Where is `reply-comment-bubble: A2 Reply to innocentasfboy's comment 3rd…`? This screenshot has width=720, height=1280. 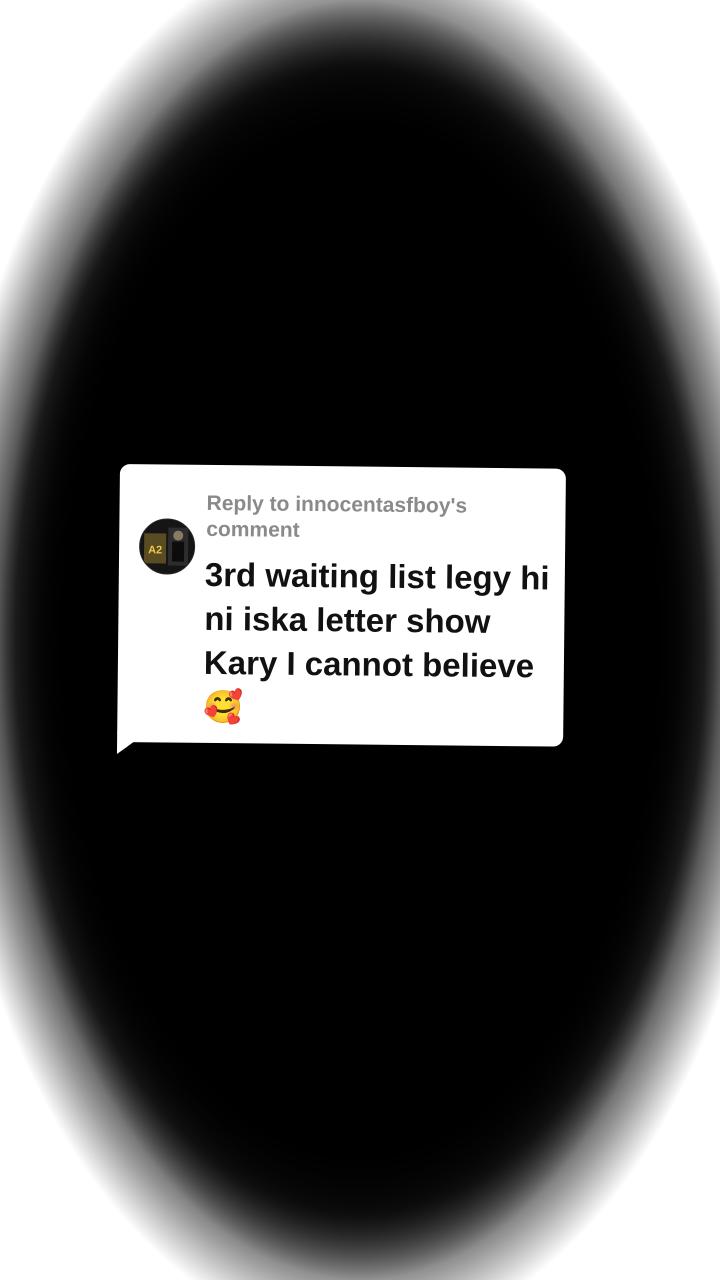 reply-comment-bubble: A2 Reply to innocentasfboy's comment 3rd… is located at coordinates (341, 609).